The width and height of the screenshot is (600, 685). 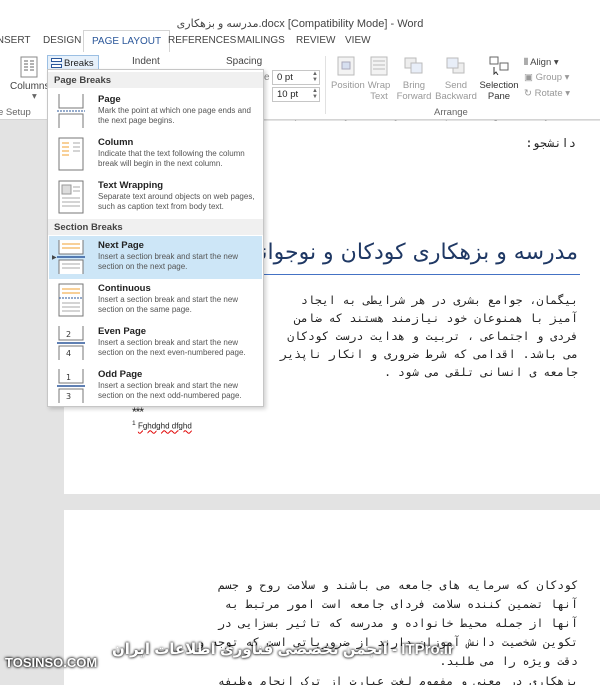 I want to click on bring-forward-icon, so click(x=414, y=66).